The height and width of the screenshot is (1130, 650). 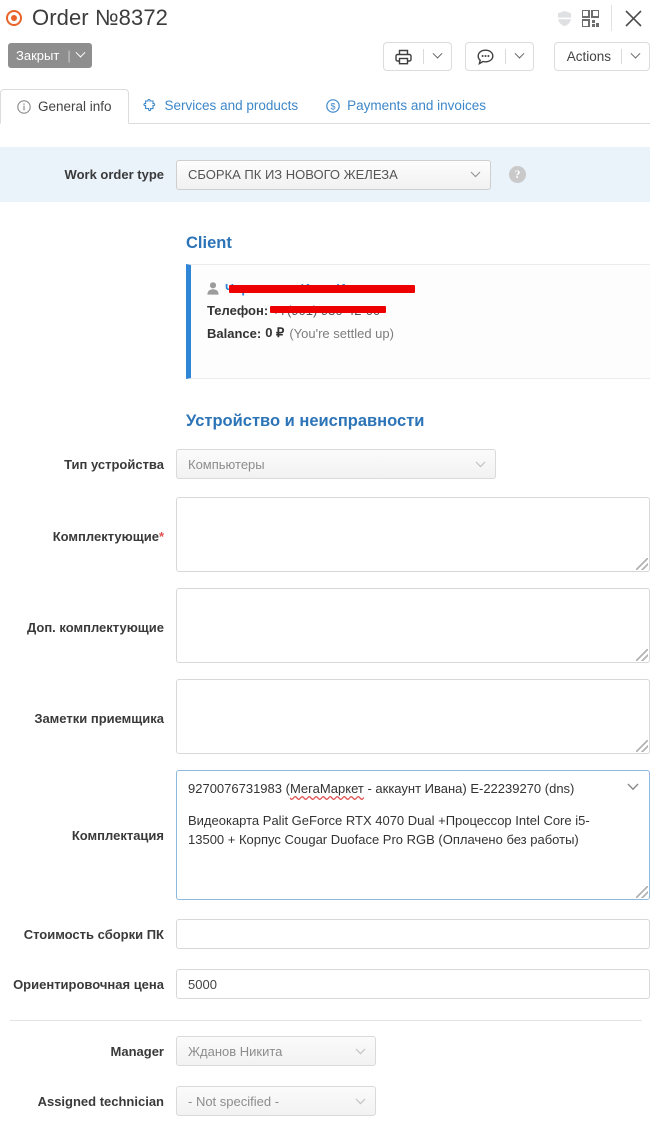 I want to click on technician-label: Assigned technician, so click(x=100, y=1101).